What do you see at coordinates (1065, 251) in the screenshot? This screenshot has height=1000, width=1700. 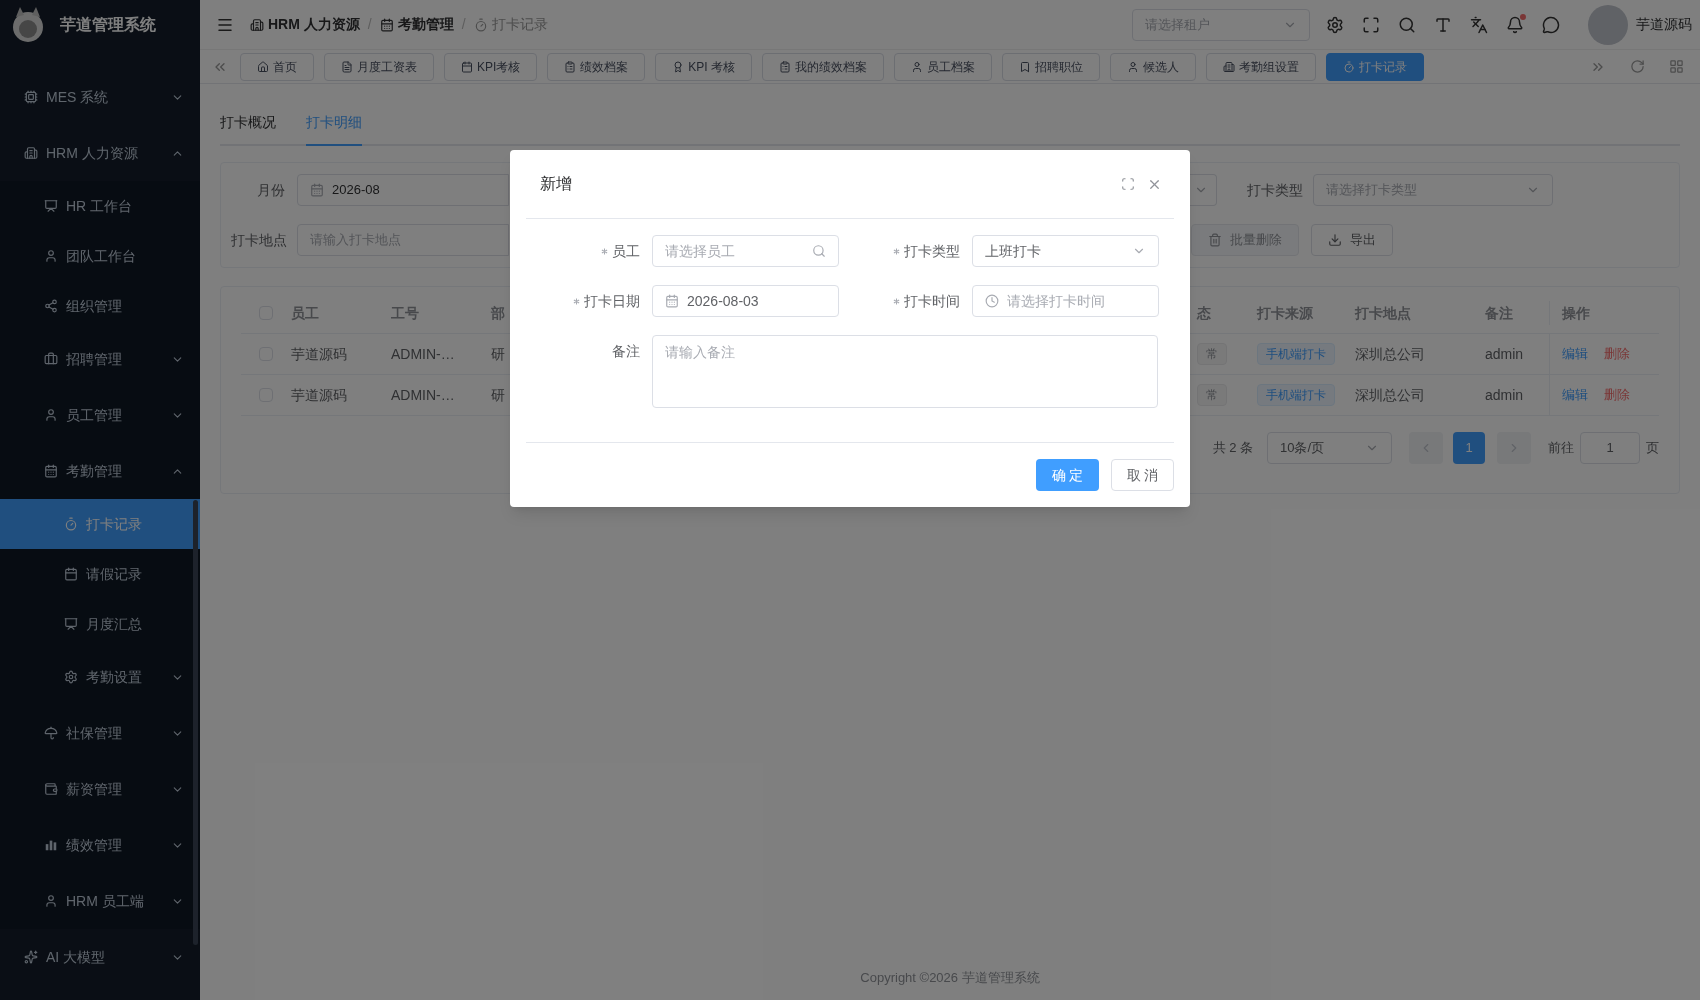 I see `select-field: 上班打卡` at bounding box center [1065, 251].